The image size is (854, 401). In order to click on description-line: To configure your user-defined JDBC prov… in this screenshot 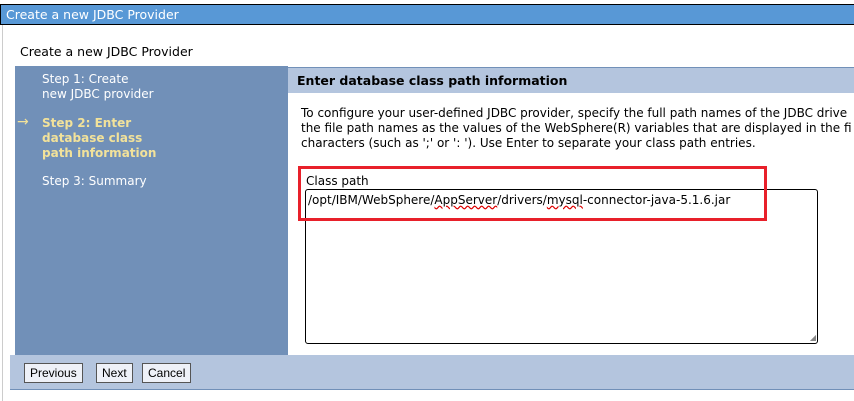, I will do `click(574, 113)`.